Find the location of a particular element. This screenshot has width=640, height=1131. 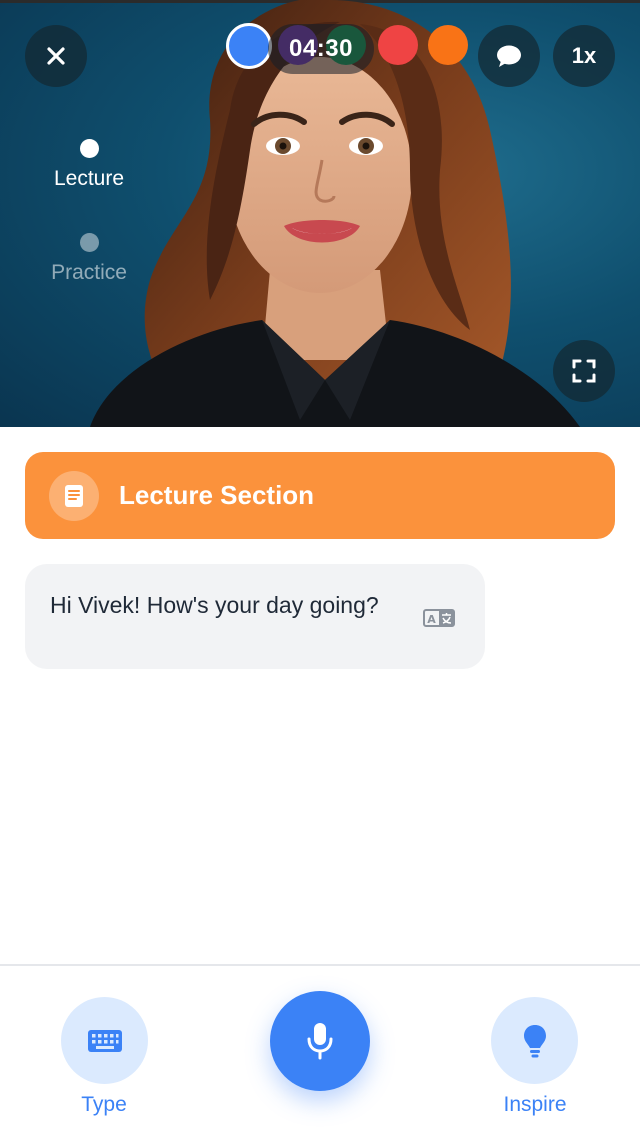

book-icon is located at coordinates (74, 495).